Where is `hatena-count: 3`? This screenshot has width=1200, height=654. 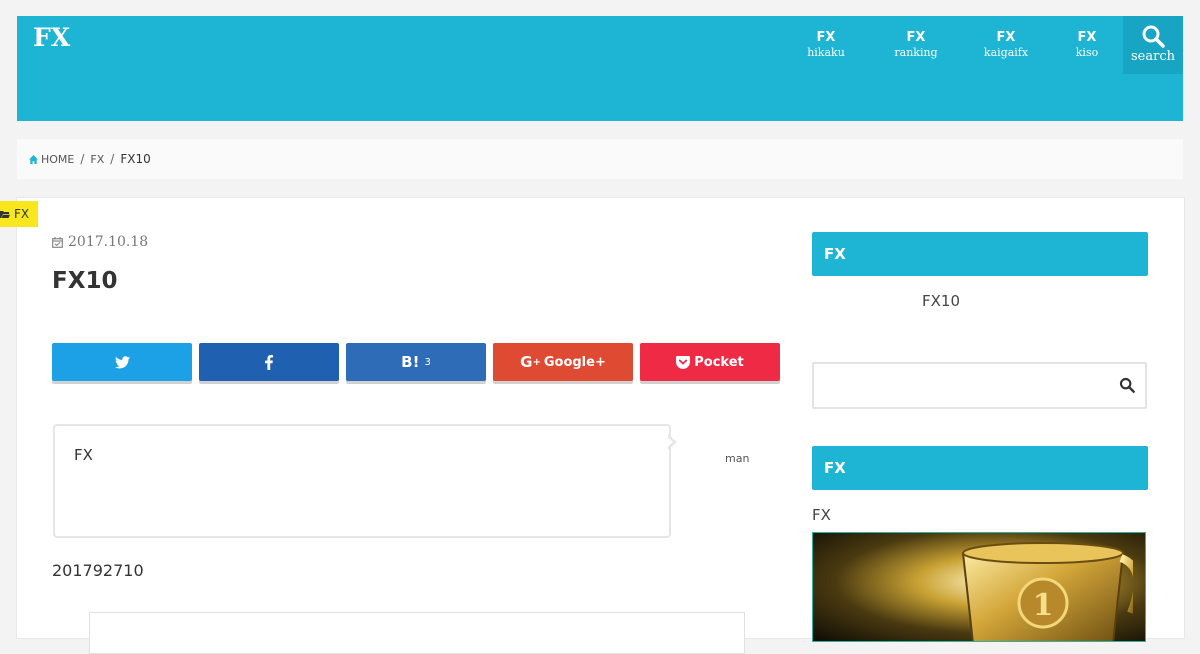
hatena-count: 3 is located at coordinates (427, 362).